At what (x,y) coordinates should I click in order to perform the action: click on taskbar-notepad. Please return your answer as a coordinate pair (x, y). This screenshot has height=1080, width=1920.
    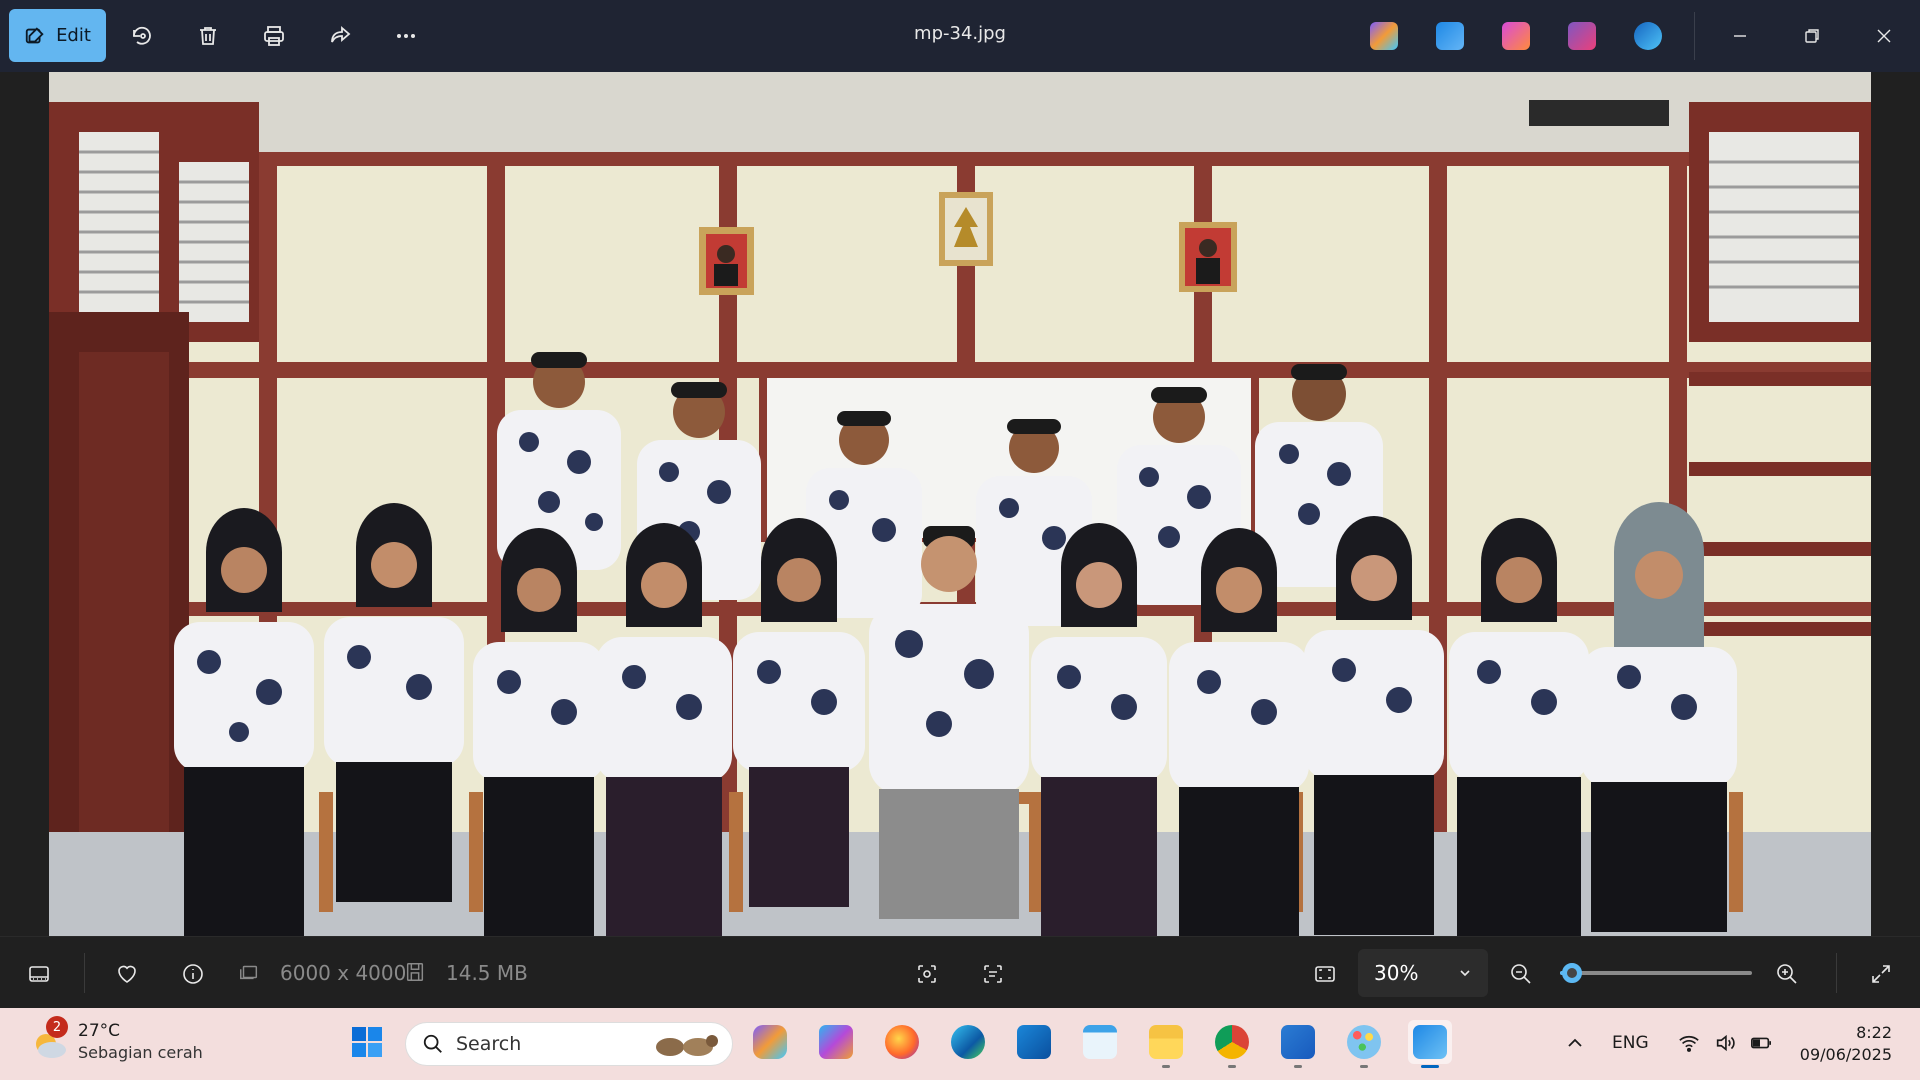
    Looking at the image, I should click on (1100, 1042).